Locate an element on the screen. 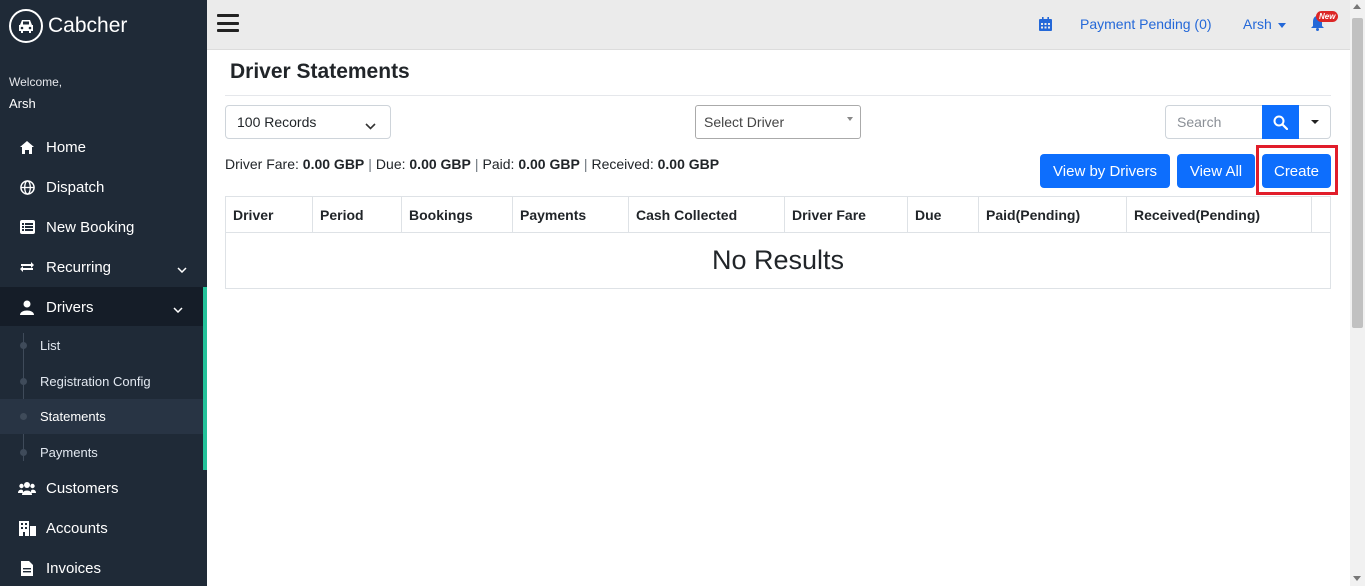 The width and height of the screenshot is (1365, 586). sidebar-item-dispatch: Dispatch is located at coordinates (103, 187).